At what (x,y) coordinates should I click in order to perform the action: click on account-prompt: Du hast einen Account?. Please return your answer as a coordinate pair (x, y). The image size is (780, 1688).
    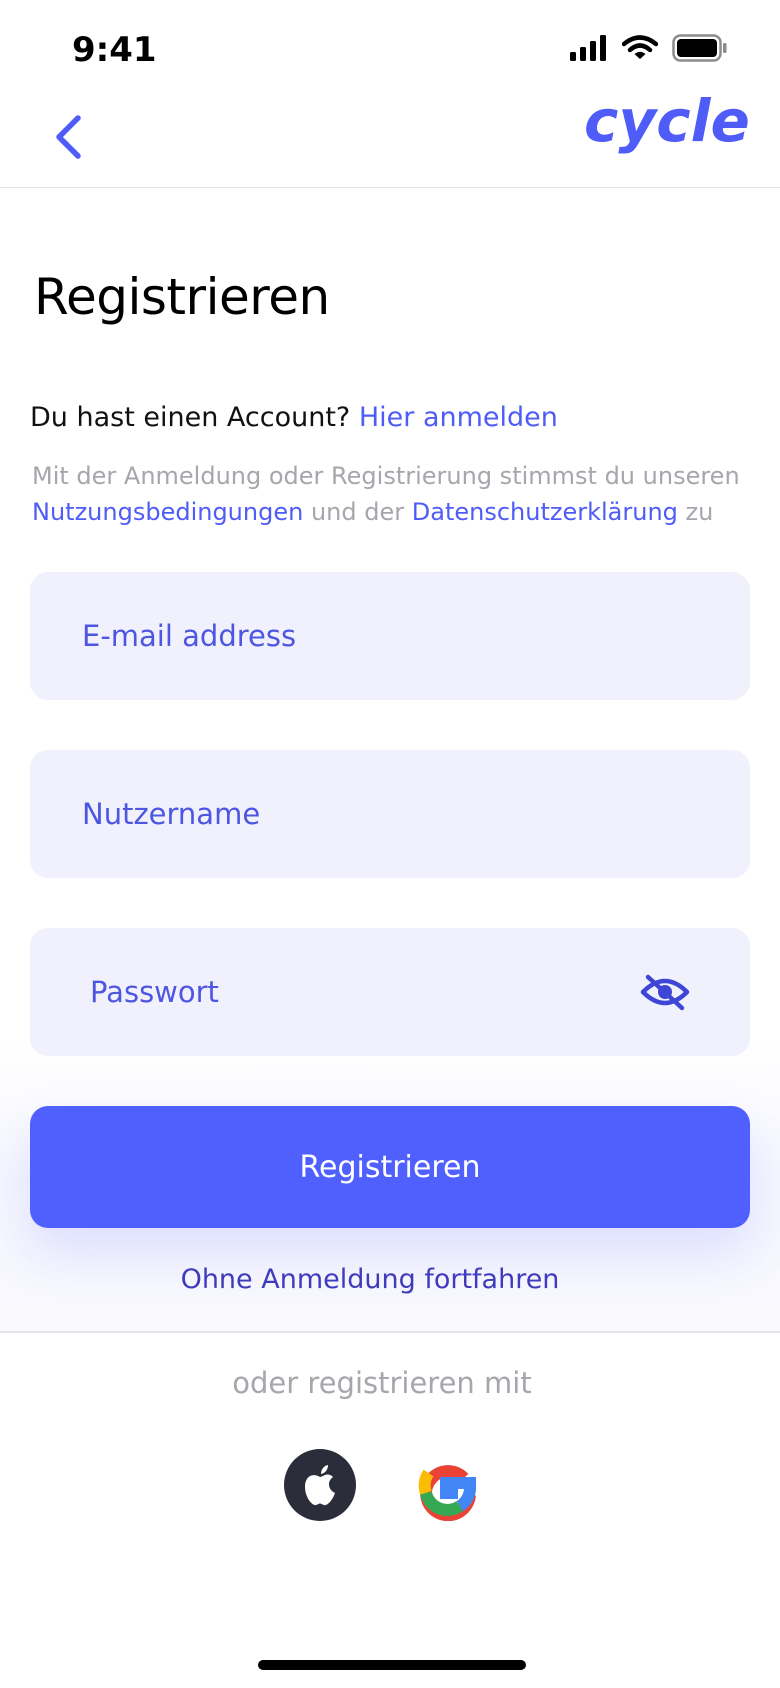
    Looking at the image, I should click on (190, 417).